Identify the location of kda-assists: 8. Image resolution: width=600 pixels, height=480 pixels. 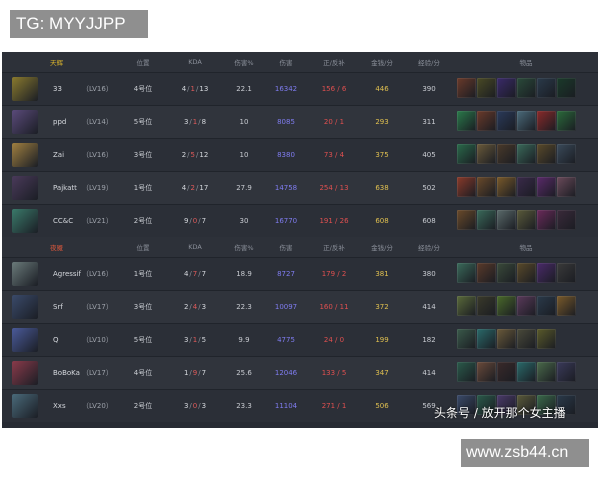
(204, 122).